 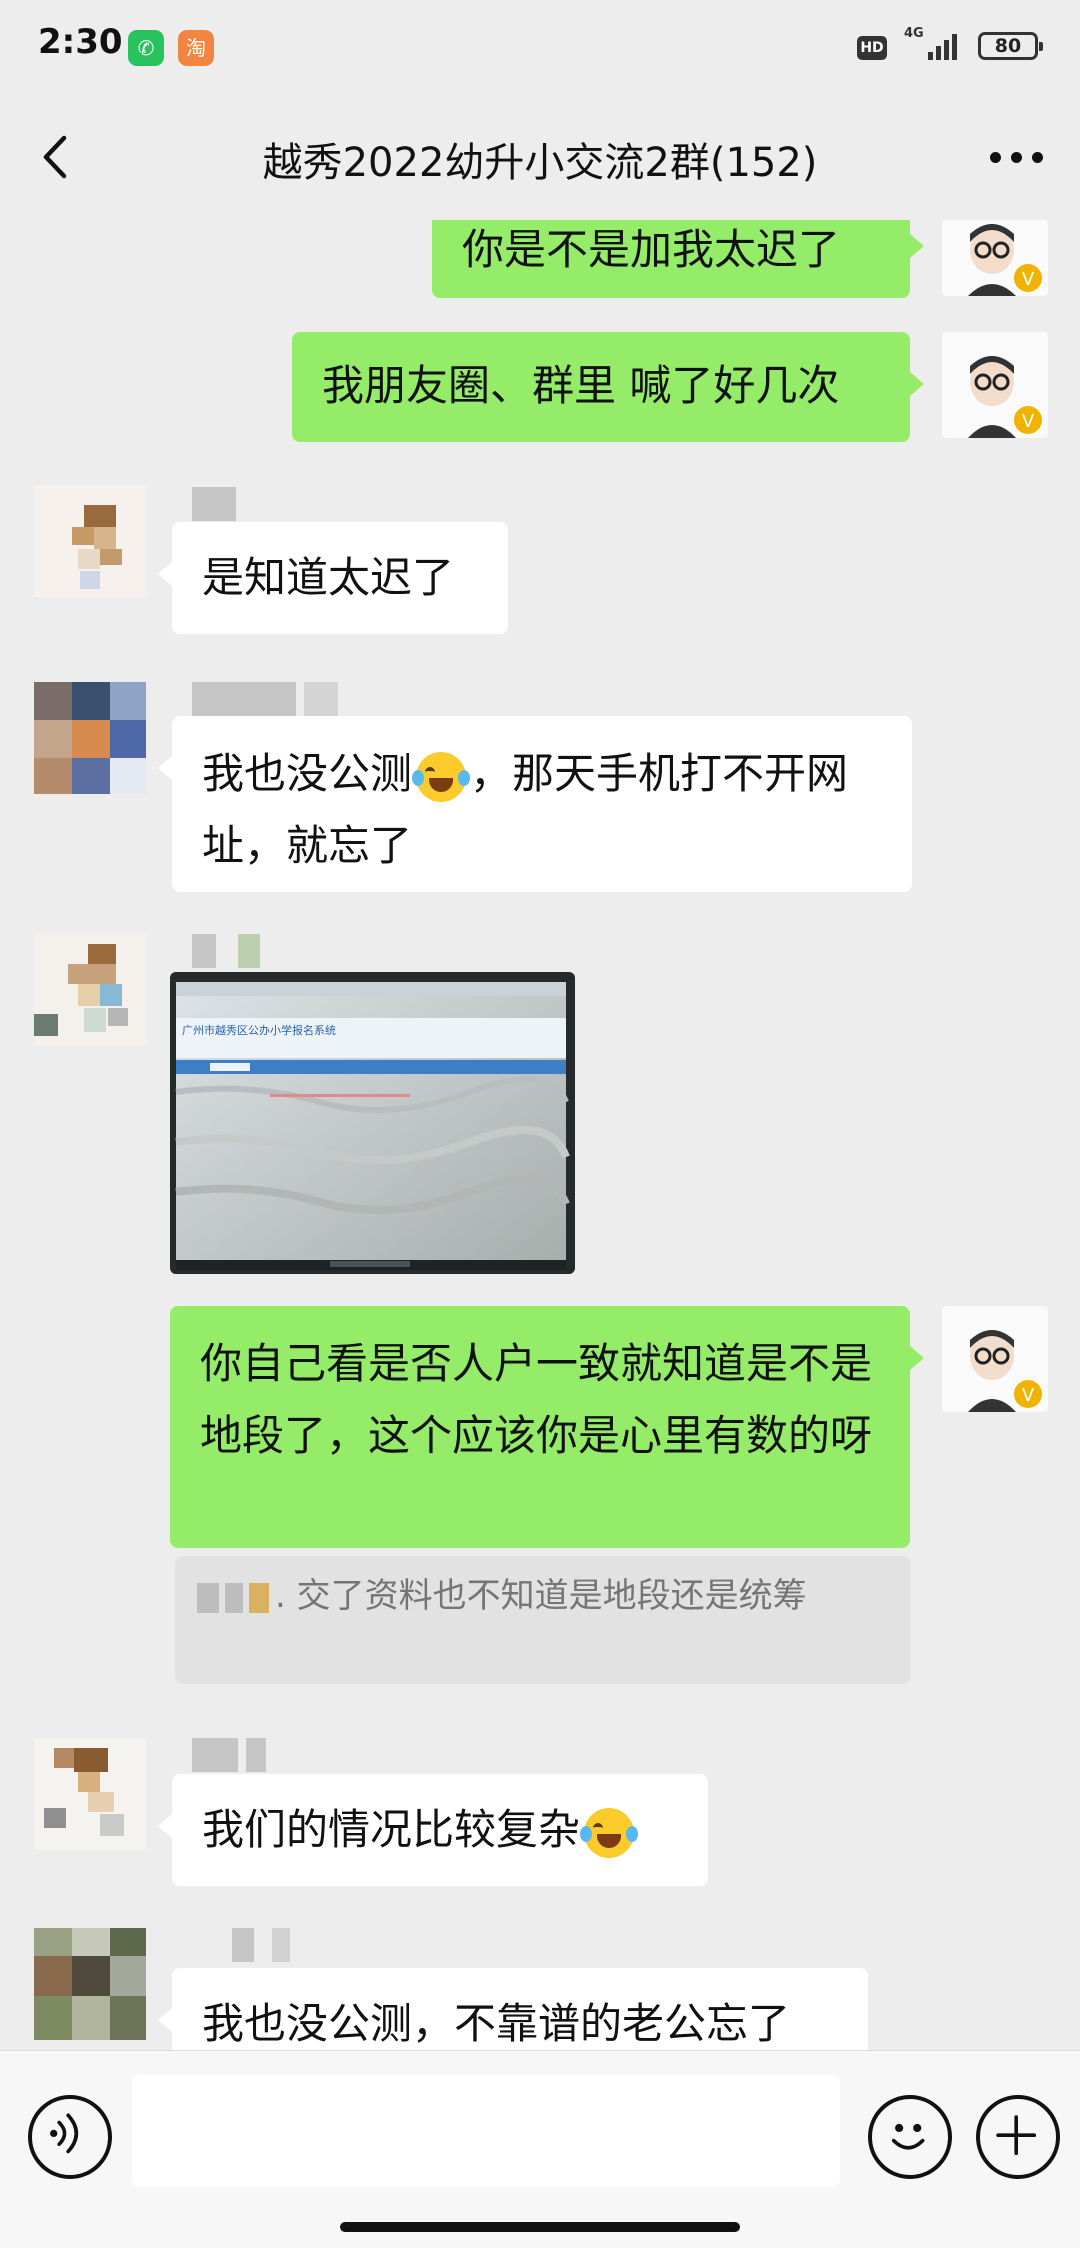 I want to click on quote-text: . 交了资料也不知道是地段还是统筹, so click(x=541, y=1596).